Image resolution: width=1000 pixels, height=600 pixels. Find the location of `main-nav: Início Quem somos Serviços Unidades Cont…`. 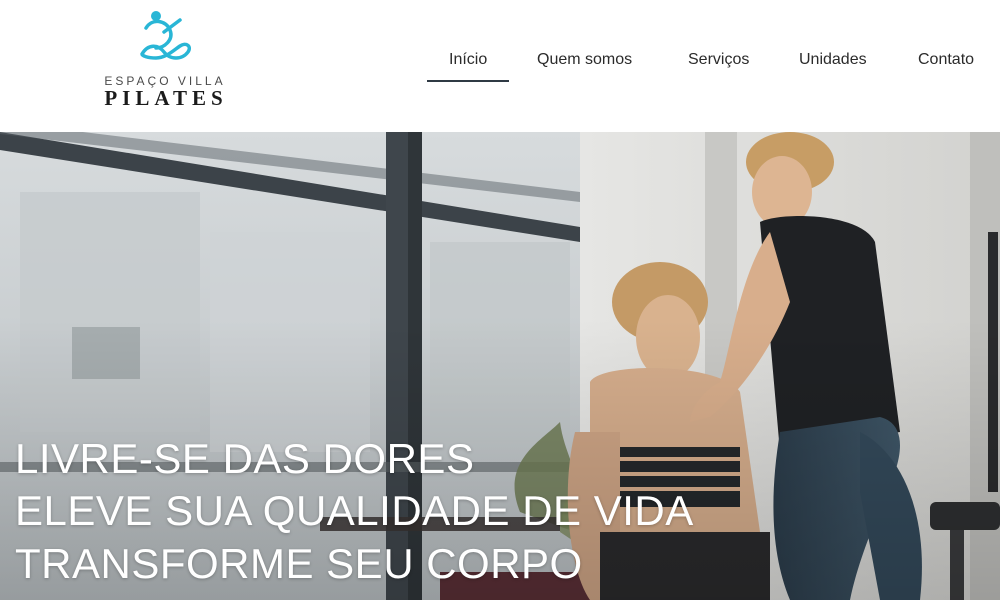

main-nav: Início Quem somos Serviços Unidades Cont… is located at coordinates (500, 68).